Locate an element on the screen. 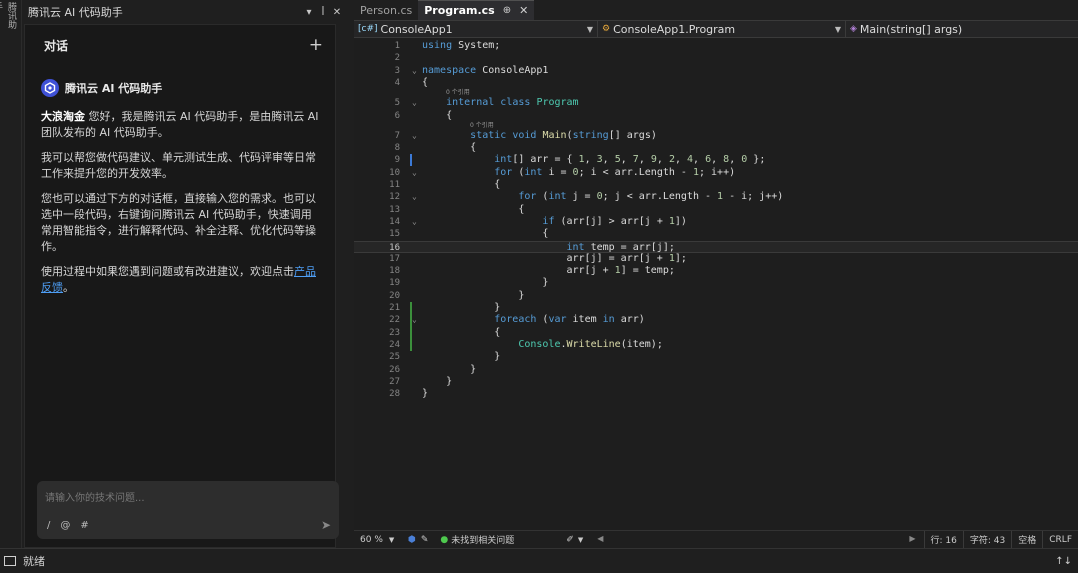 This screenshot has width=1078, height=573. line-number: 24 is located at coordinates (394, 344).